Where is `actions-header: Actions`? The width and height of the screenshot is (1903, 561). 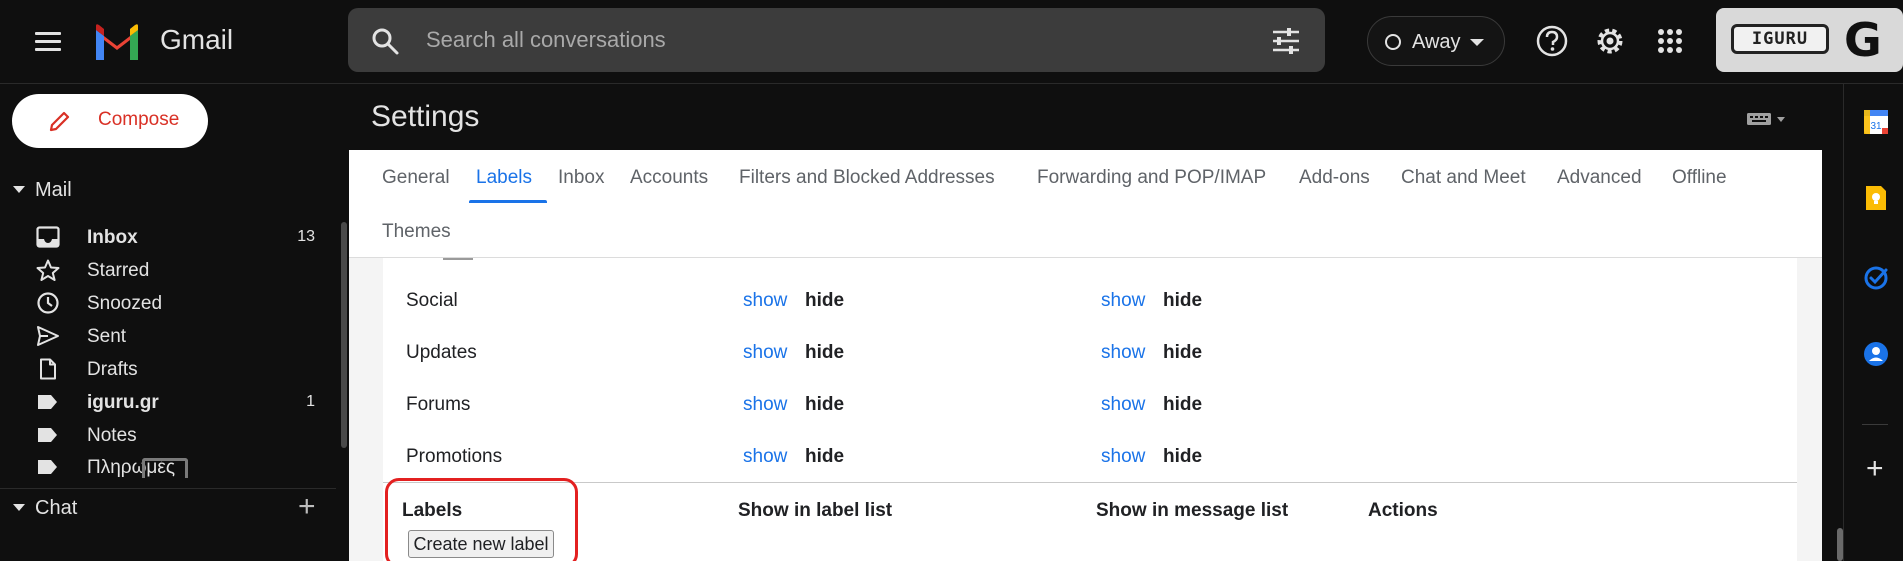
actions-header: Actions is located at coordinates (1403, 510).